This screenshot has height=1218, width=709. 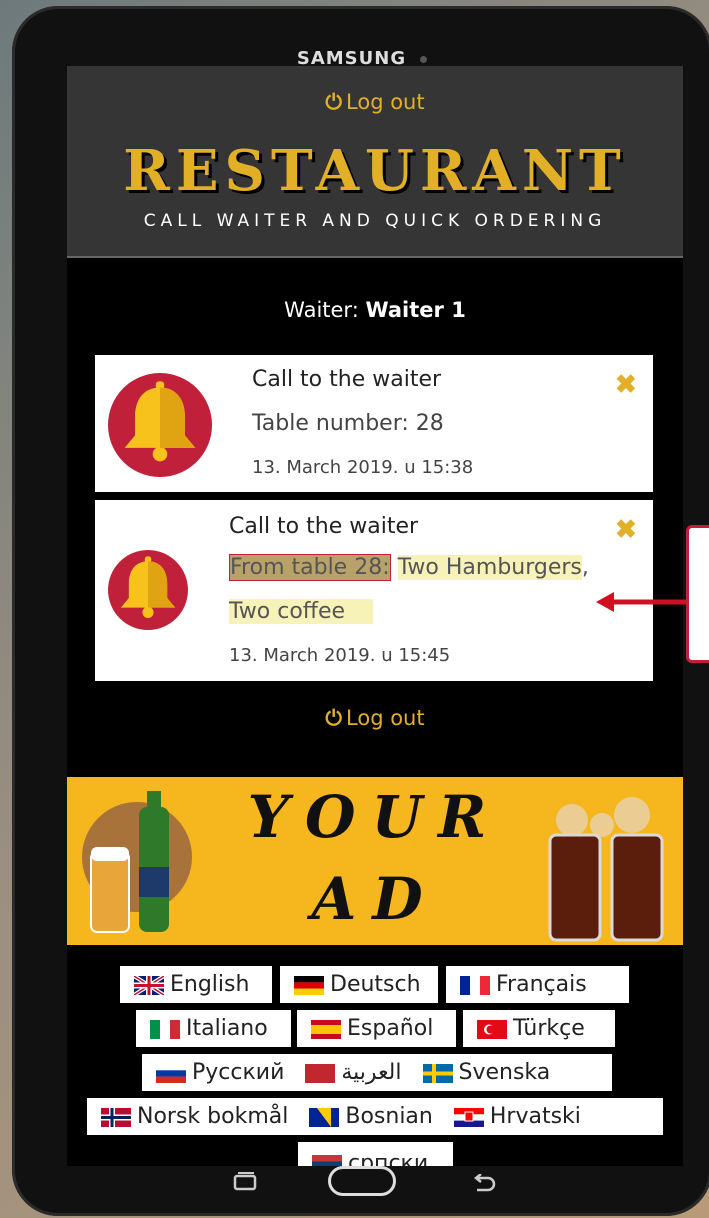 What do you see at coordinates (326, 1029) in the screenshot?
I see `spain-flag-icon` at bounding box center [326, 1029].